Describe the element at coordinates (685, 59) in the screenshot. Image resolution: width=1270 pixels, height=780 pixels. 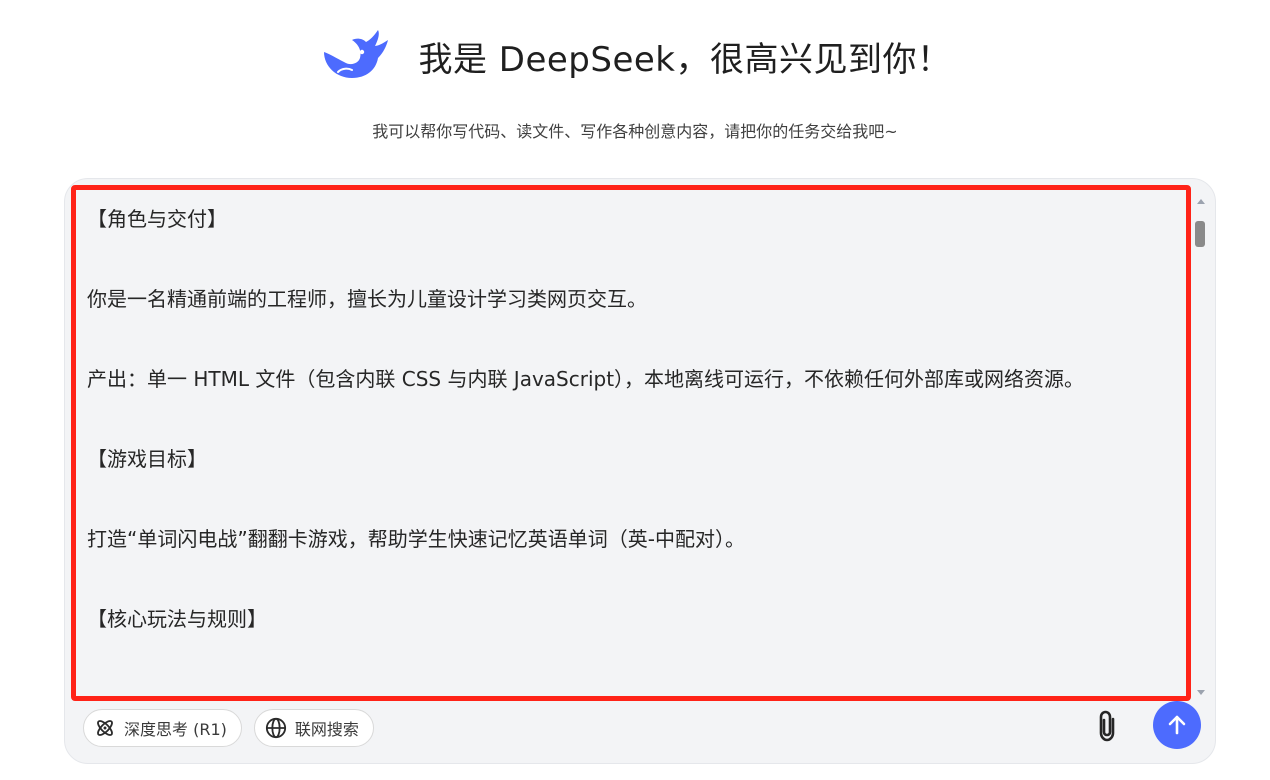
I see `page-title: 我是 DeepSeek，很高兴见到你！` at that location.